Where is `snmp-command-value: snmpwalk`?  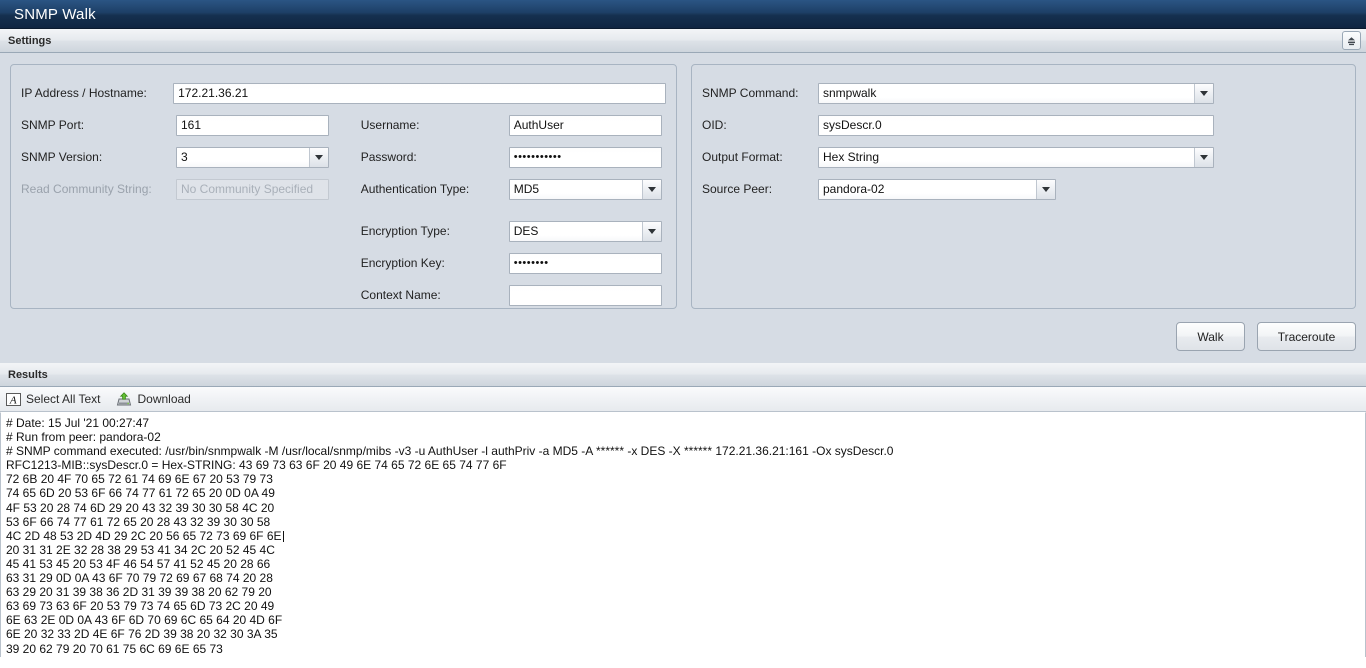
snmp-command-value: snmpwalk is located at coordinates (1006, 93).